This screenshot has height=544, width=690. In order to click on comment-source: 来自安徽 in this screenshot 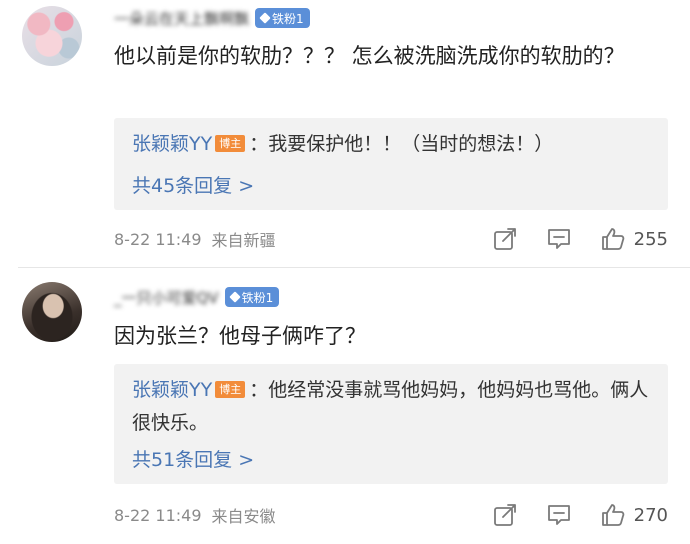, I will do `click(243, 516)`.